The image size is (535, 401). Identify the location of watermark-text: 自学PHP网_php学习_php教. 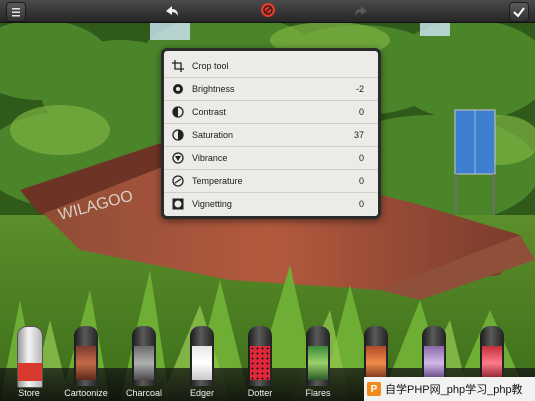
(454, 390).